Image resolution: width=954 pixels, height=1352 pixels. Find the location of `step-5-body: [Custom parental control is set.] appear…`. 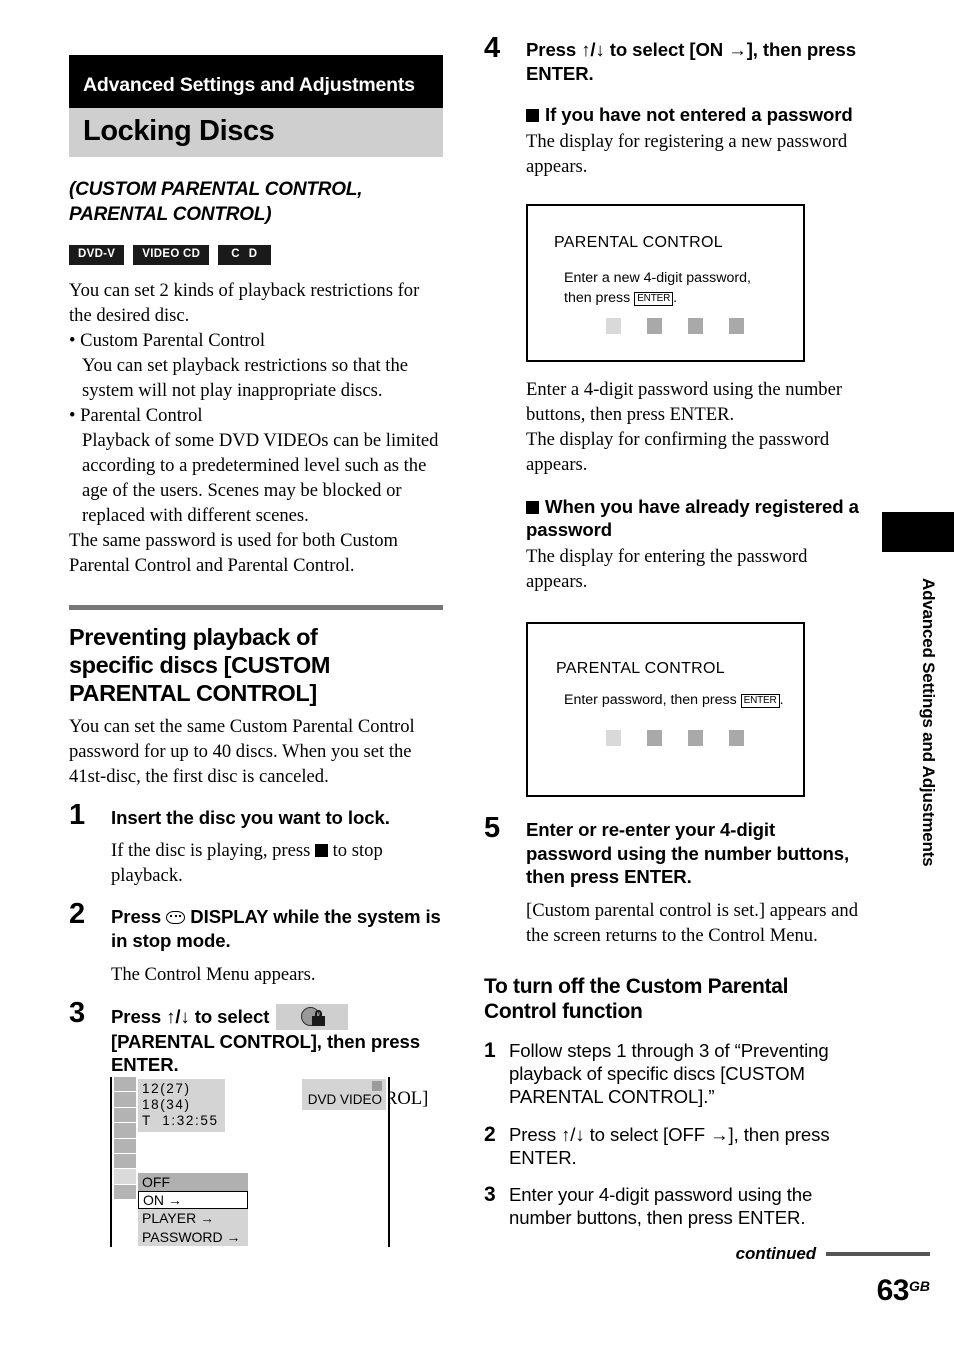

step-5-body: [Custom parental control is set.] appear… is located at coordinates (692, 922).